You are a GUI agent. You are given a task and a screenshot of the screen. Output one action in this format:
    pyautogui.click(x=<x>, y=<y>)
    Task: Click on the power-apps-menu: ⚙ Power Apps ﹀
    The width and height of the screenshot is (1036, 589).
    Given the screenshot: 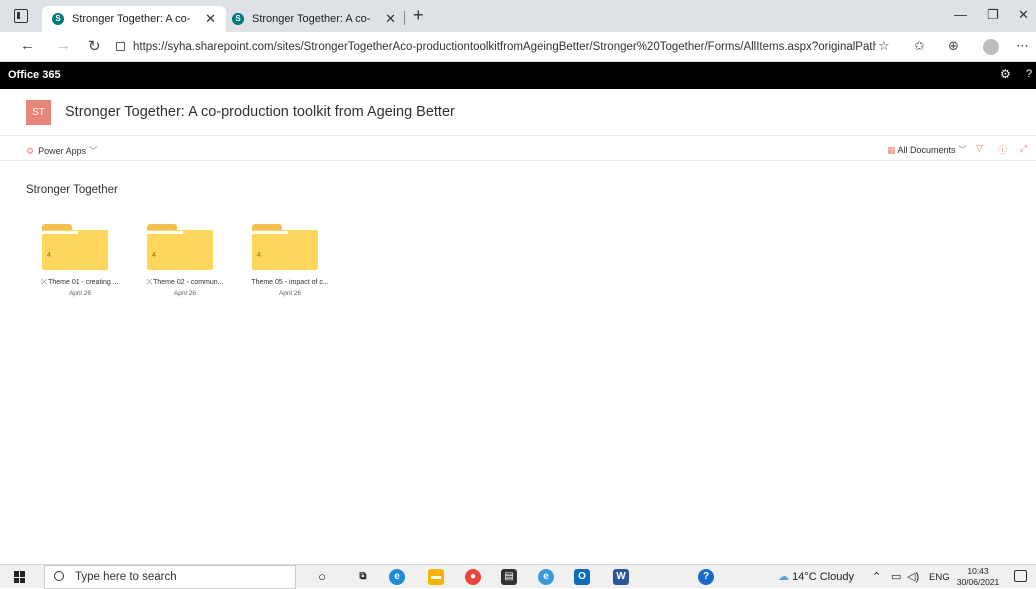 What is the action you would take?
    pyautogui.click(x=62, y=150)
    